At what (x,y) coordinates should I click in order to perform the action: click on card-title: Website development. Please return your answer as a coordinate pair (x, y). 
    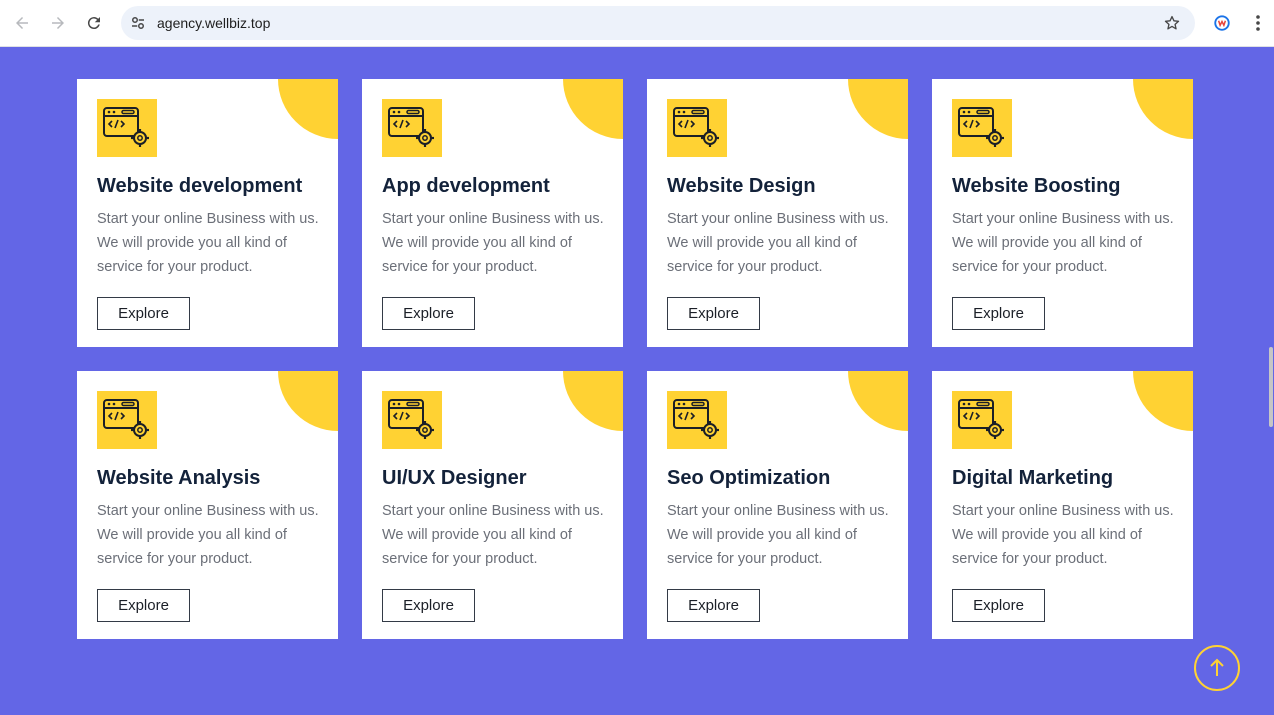
    Looking at the image, I should click on (200, 186).